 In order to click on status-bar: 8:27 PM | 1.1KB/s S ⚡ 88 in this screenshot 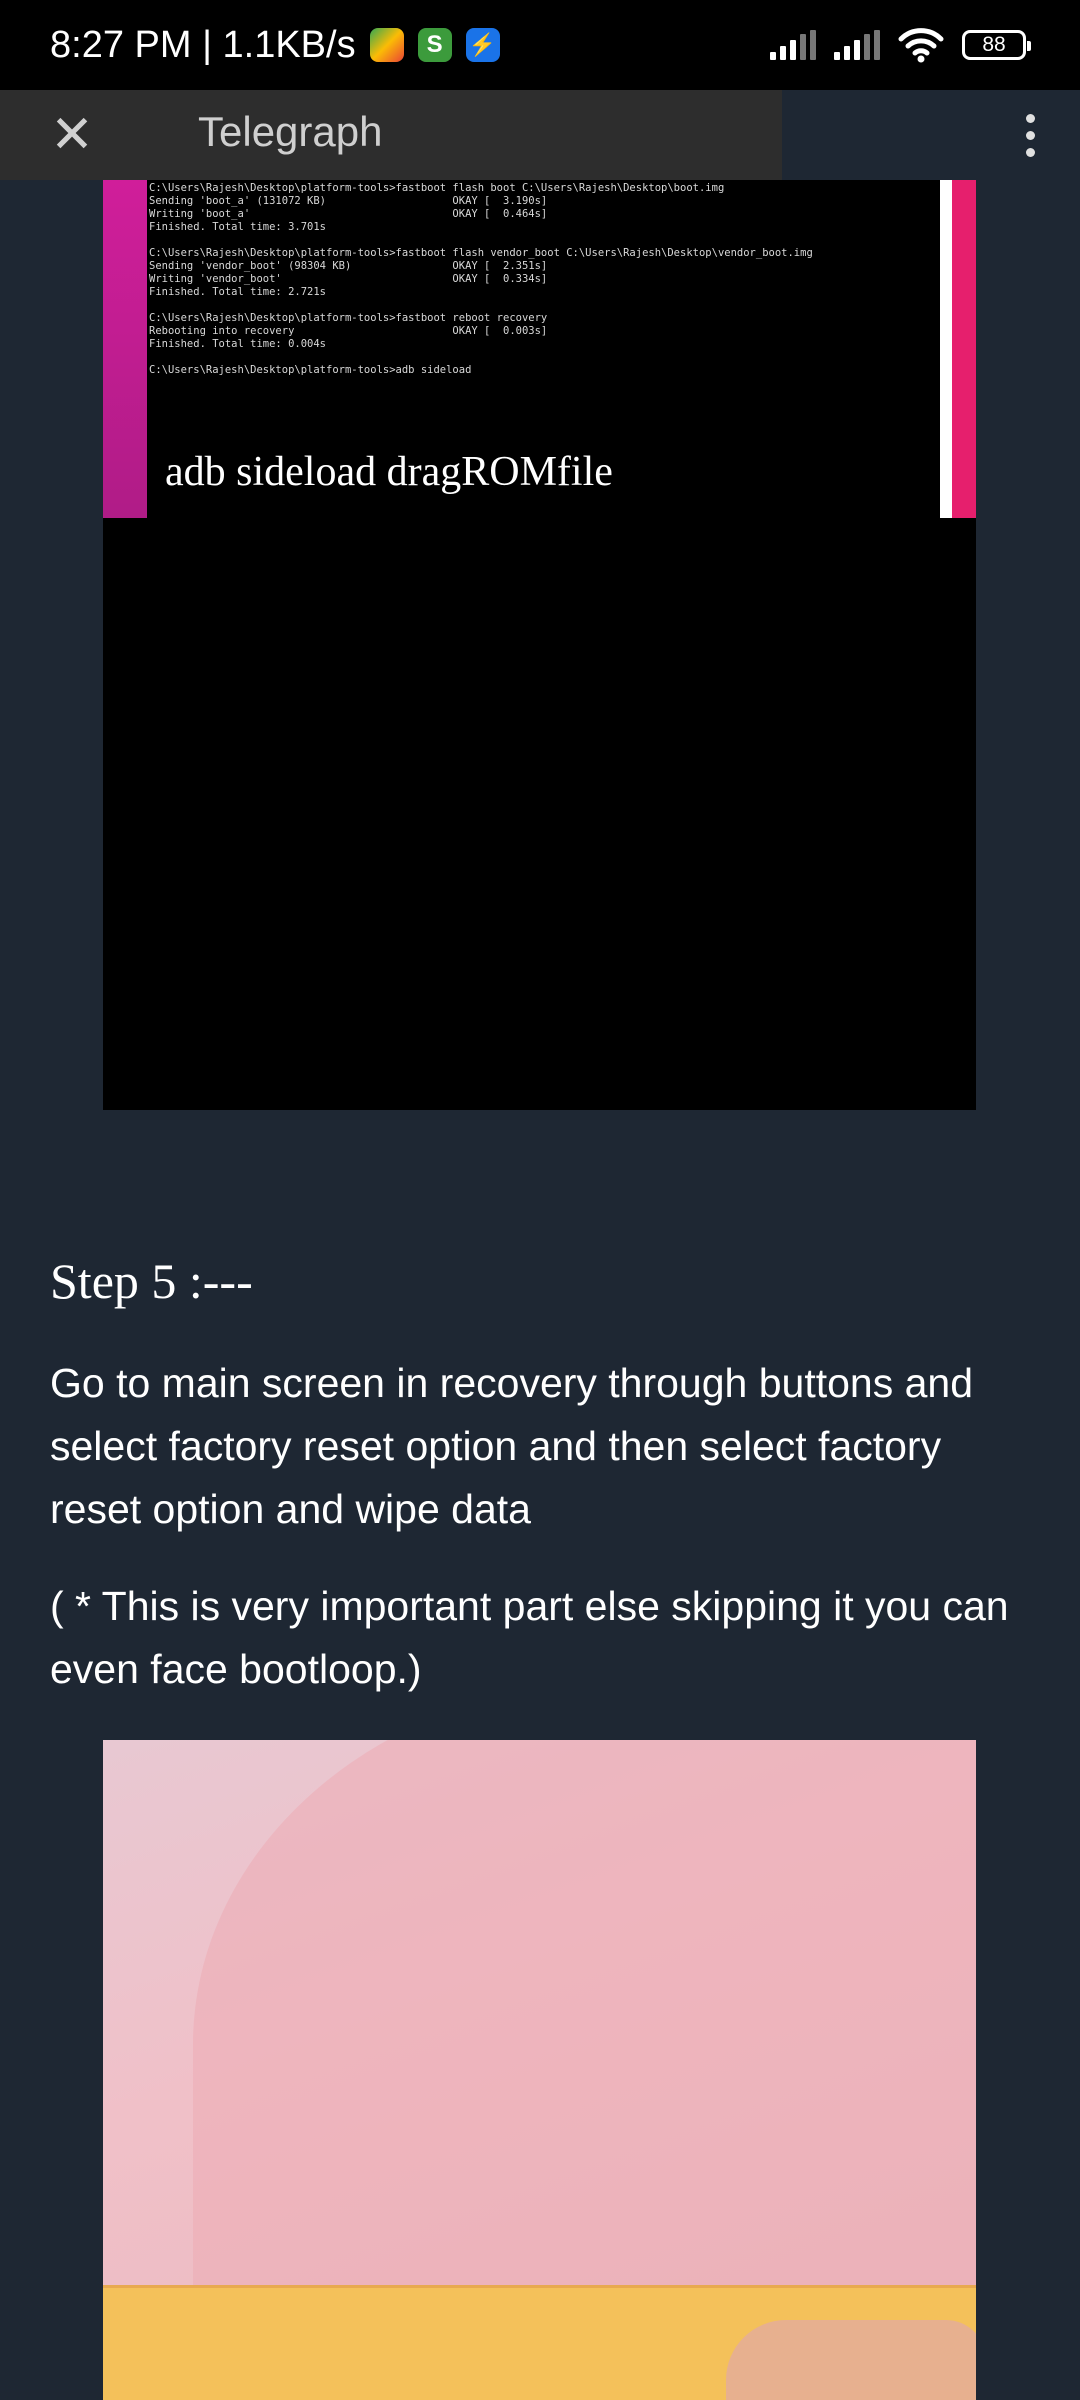, I will do `click(540, 45)`.